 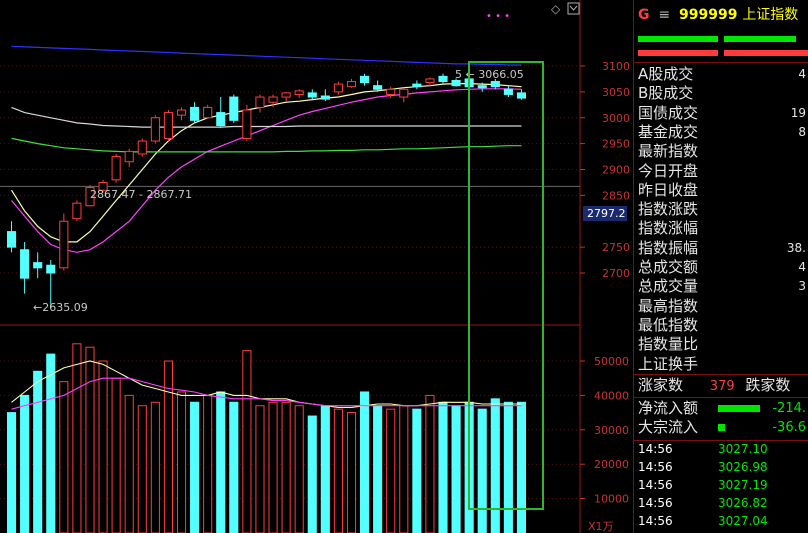 I want to click on stat-label: 基金成交, so click(x=668, y=131).